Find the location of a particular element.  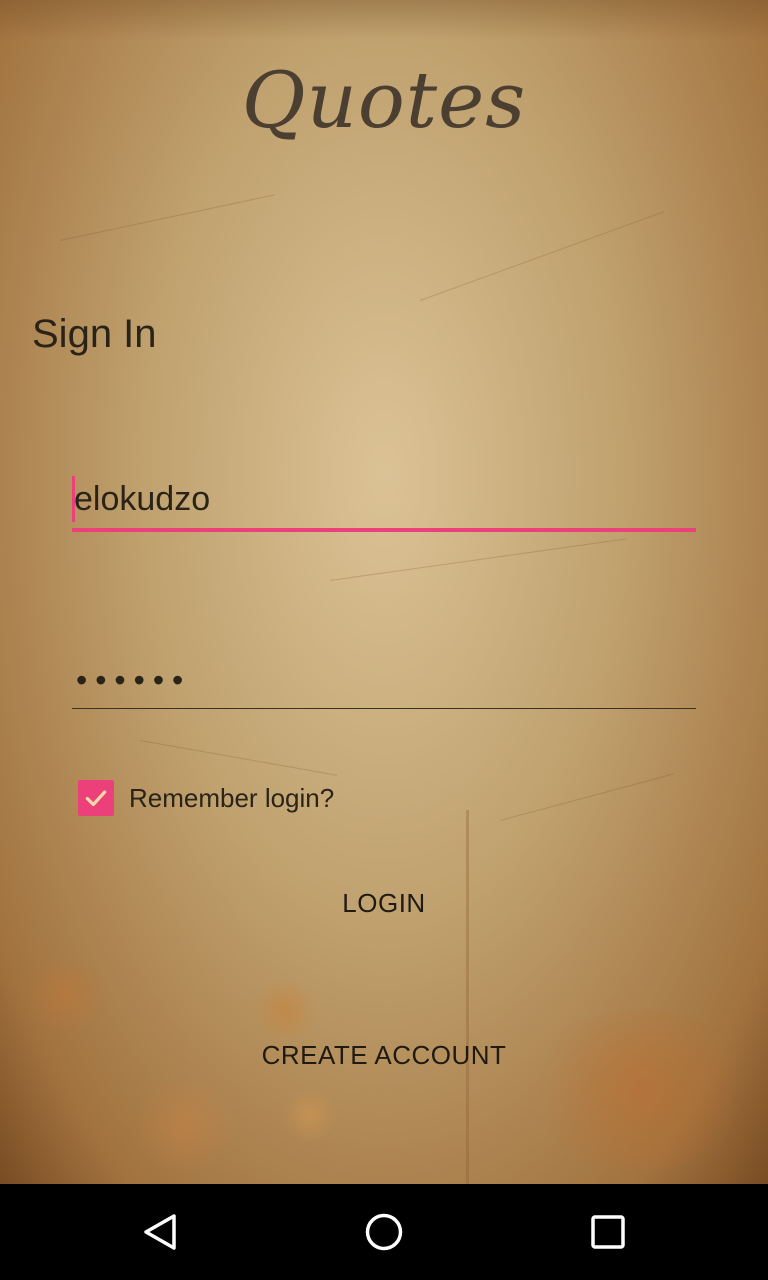

page-title: Sign In is located at coordinates (94, 334).